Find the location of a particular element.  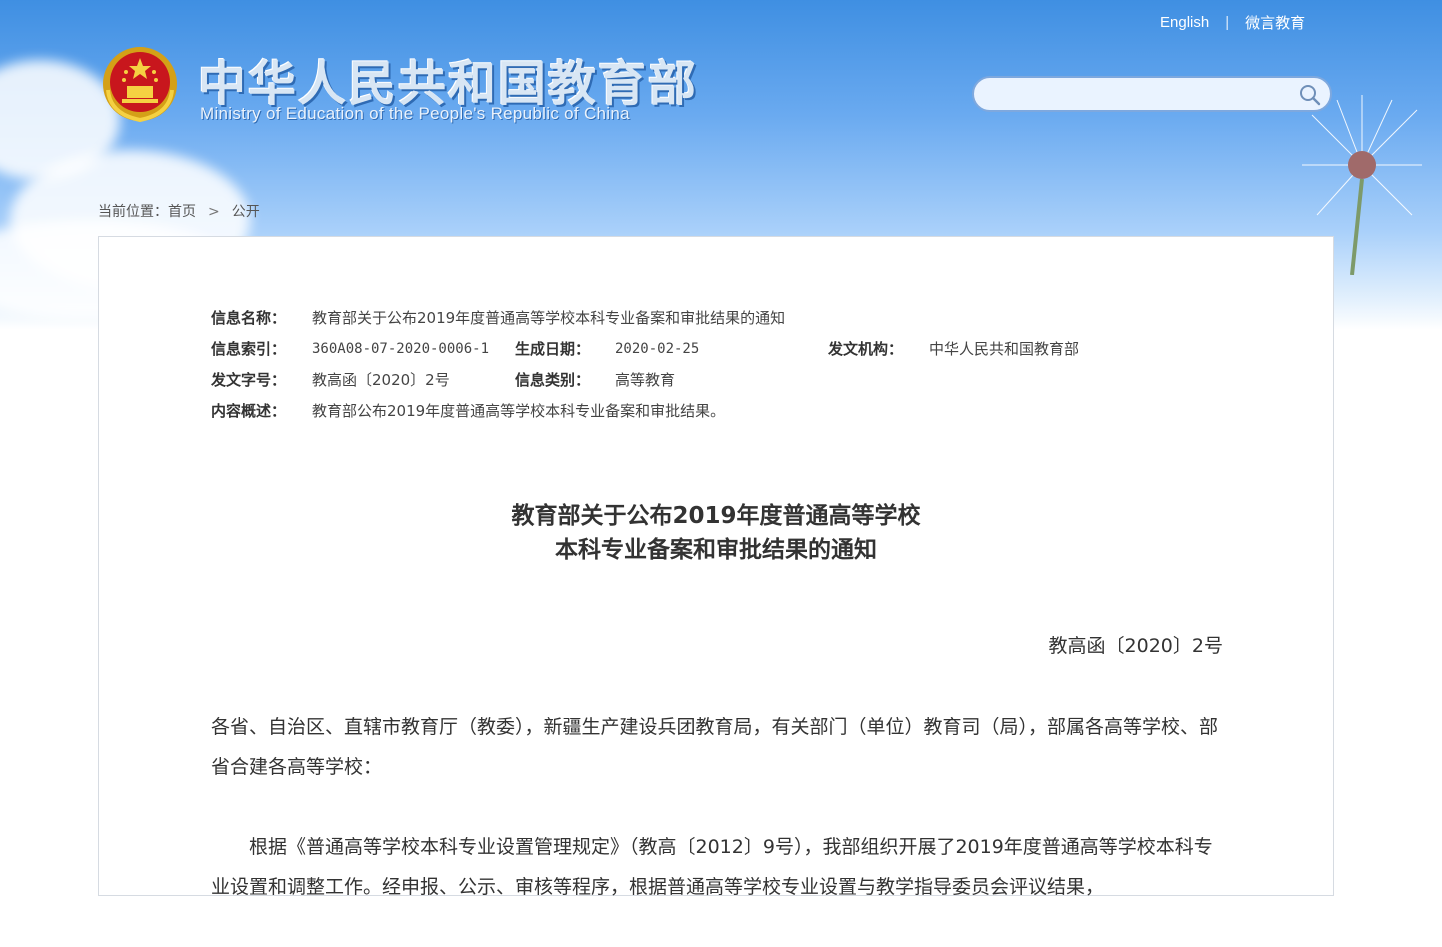

meta-org-label: 发文机构： is located at coordinates (866, 349).